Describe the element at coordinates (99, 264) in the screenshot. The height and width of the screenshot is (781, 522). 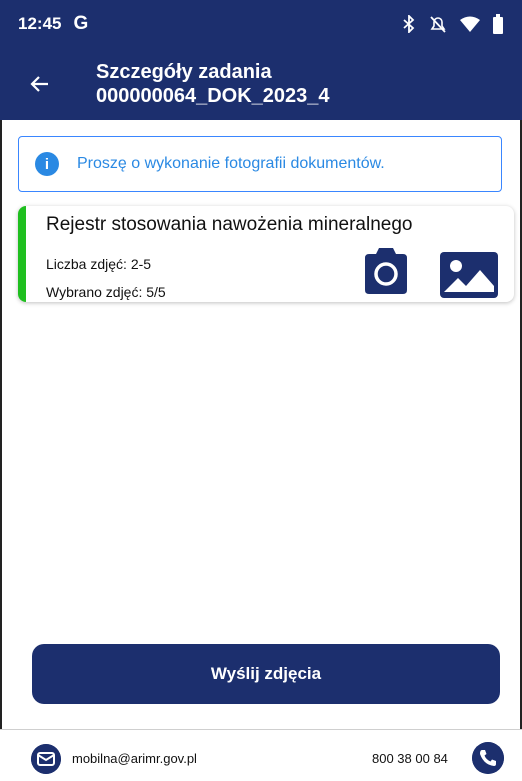
I see `photo-count-label: Liczba zdjęć: 2-5` at that location.